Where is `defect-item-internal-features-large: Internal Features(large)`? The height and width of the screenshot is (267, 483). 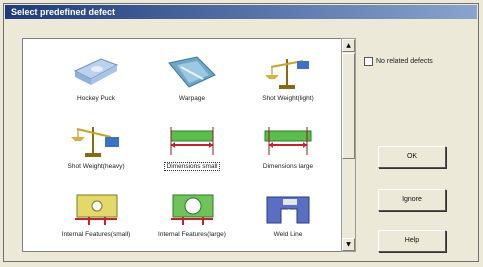
defect-item-internal-features-large: Internal Features(large) is located at coordinates (192, 216).